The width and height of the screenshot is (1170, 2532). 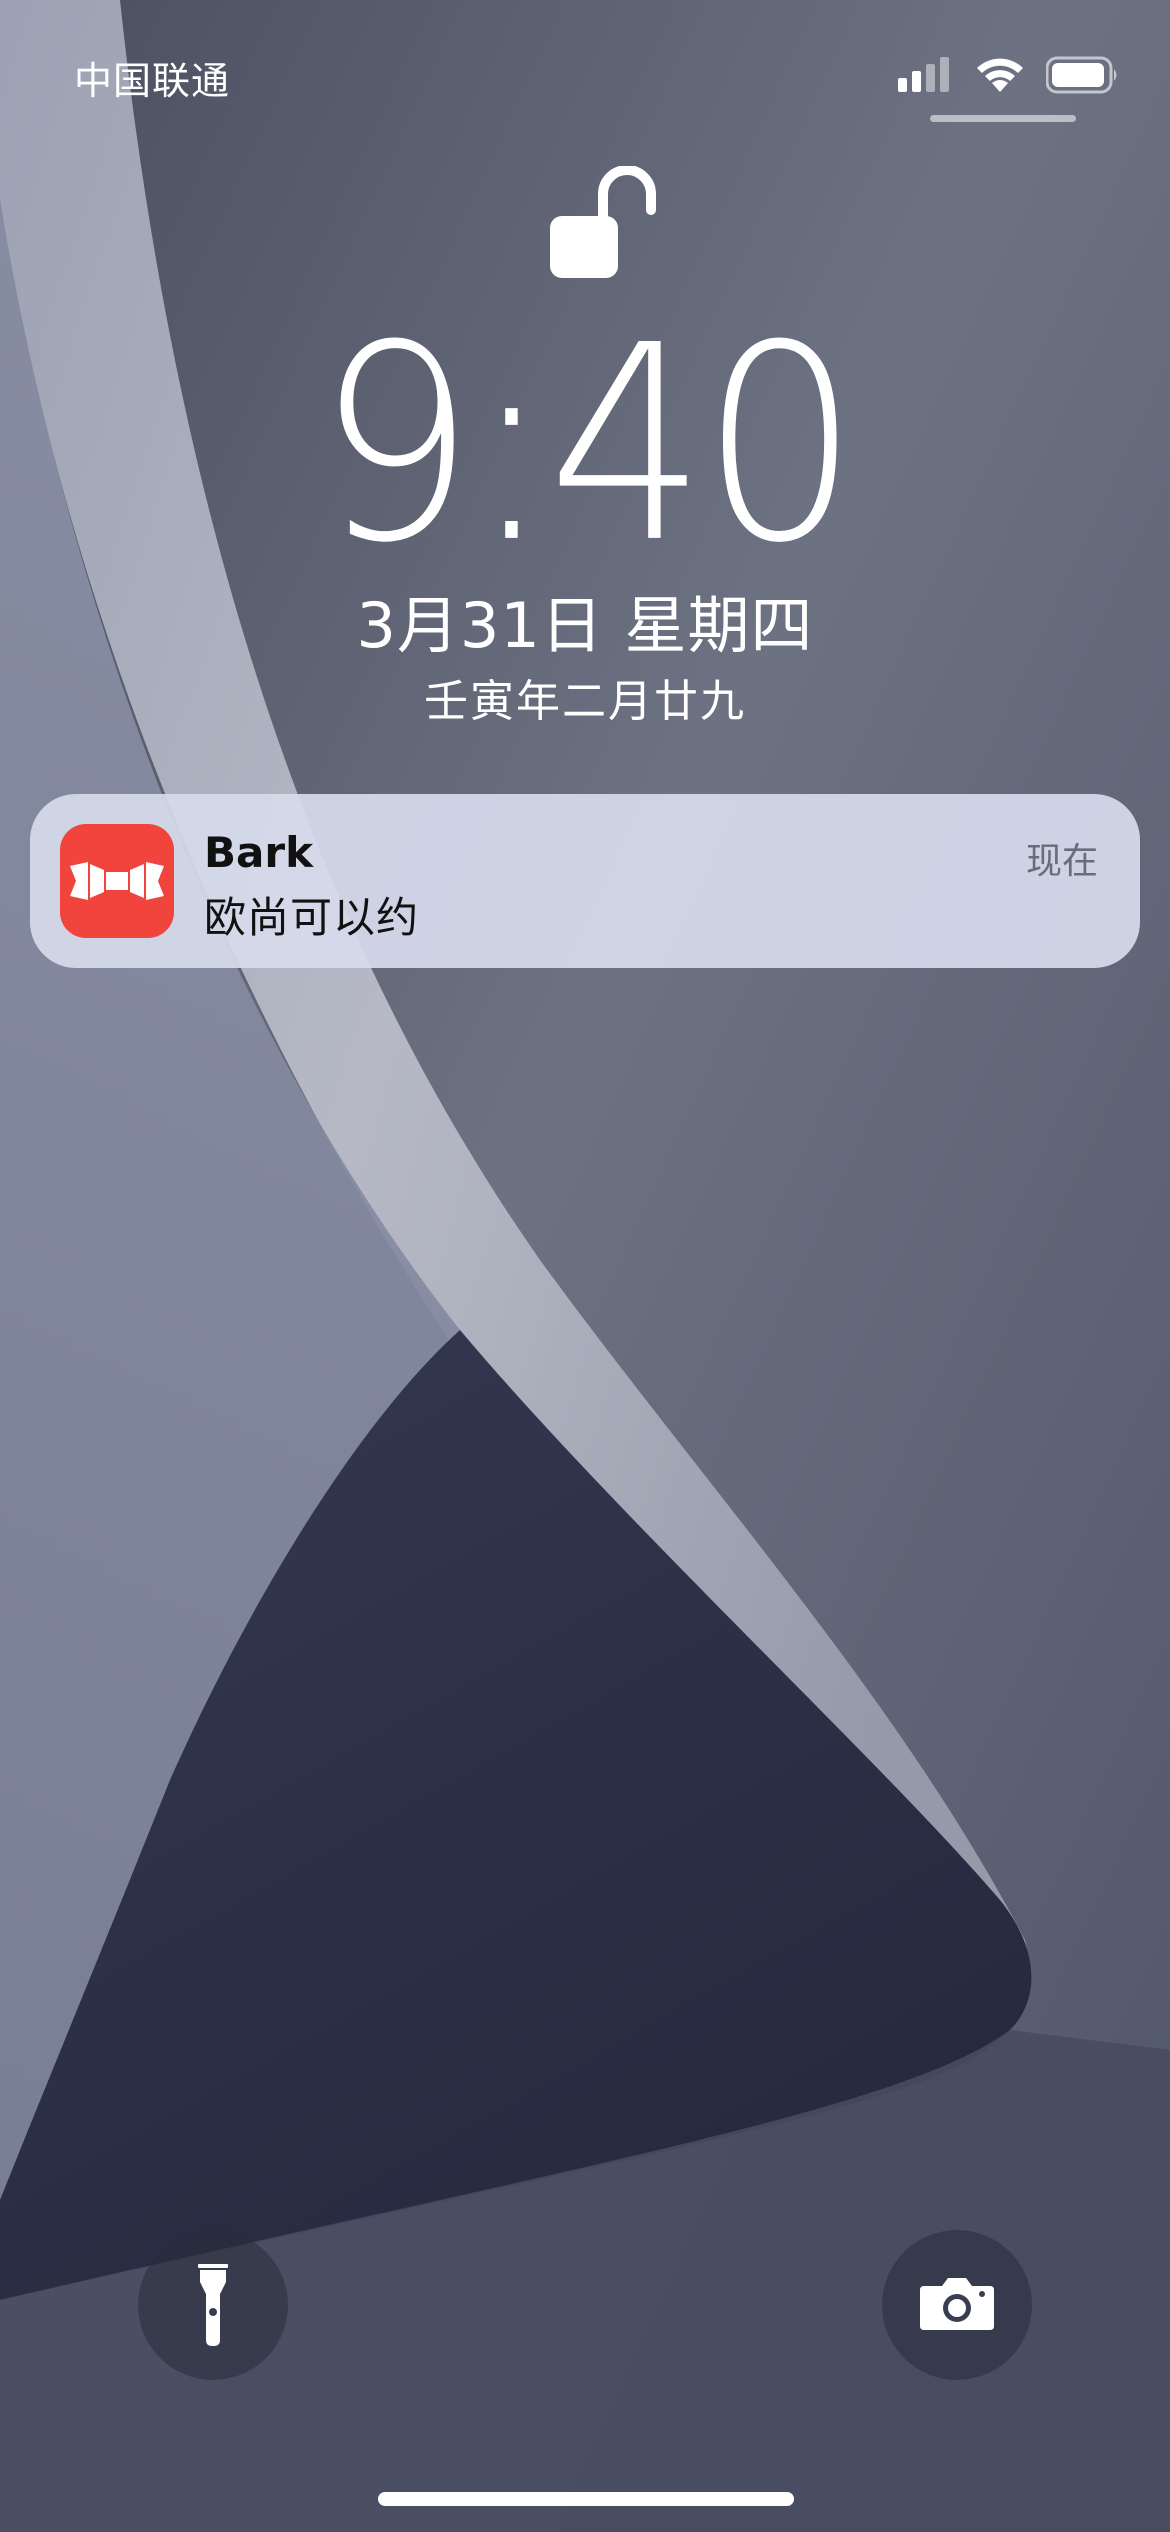 What do you see at coordinates (1081, 75) in the screenshot?
I see `battery-icon` at bounding box center [1081, 75].